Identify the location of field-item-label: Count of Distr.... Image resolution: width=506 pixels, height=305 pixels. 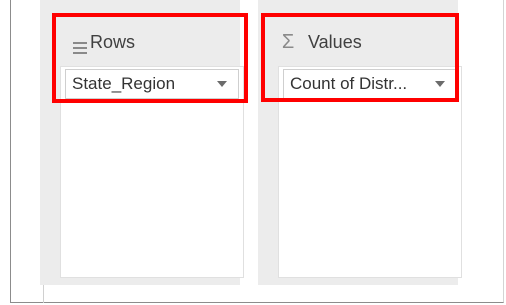
(349, 83).